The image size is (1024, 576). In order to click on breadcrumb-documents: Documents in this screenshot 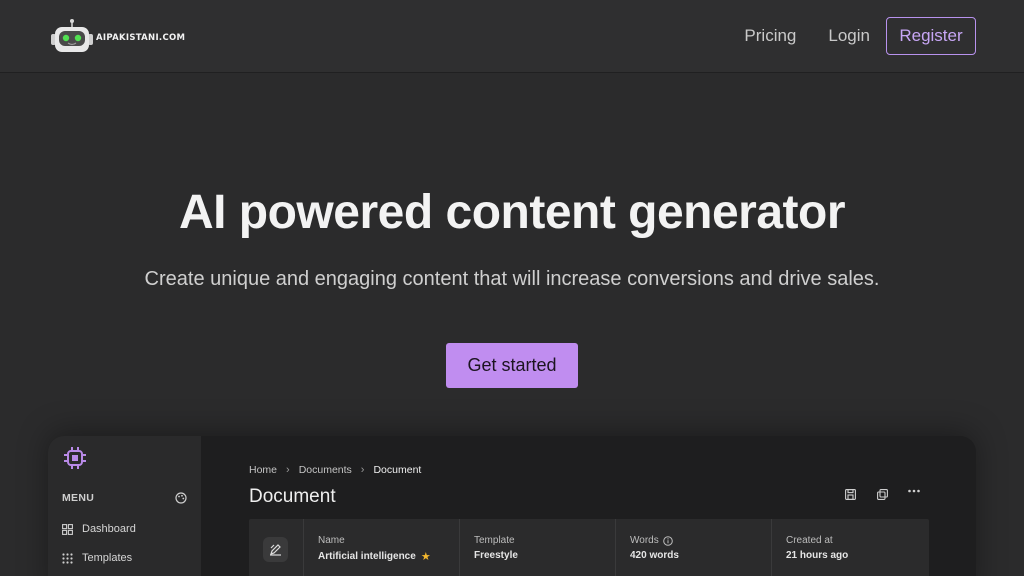, I will do `click(325, 470)`.